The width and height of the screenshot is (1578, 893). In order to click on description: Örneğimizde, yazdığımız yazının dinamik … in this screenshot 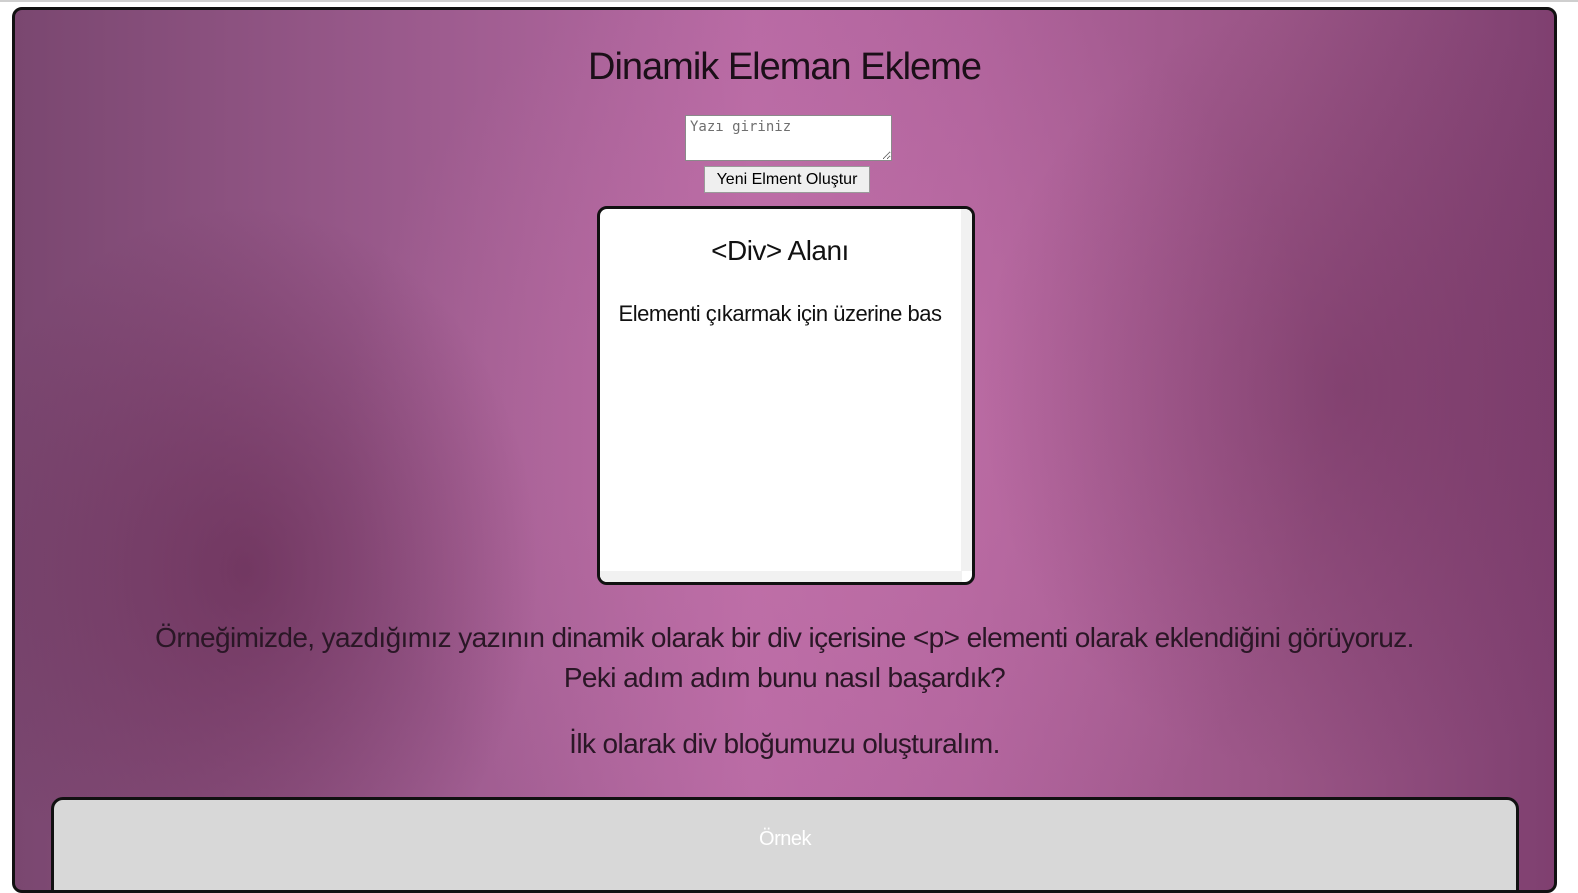, I will do `click(784, 658)`.